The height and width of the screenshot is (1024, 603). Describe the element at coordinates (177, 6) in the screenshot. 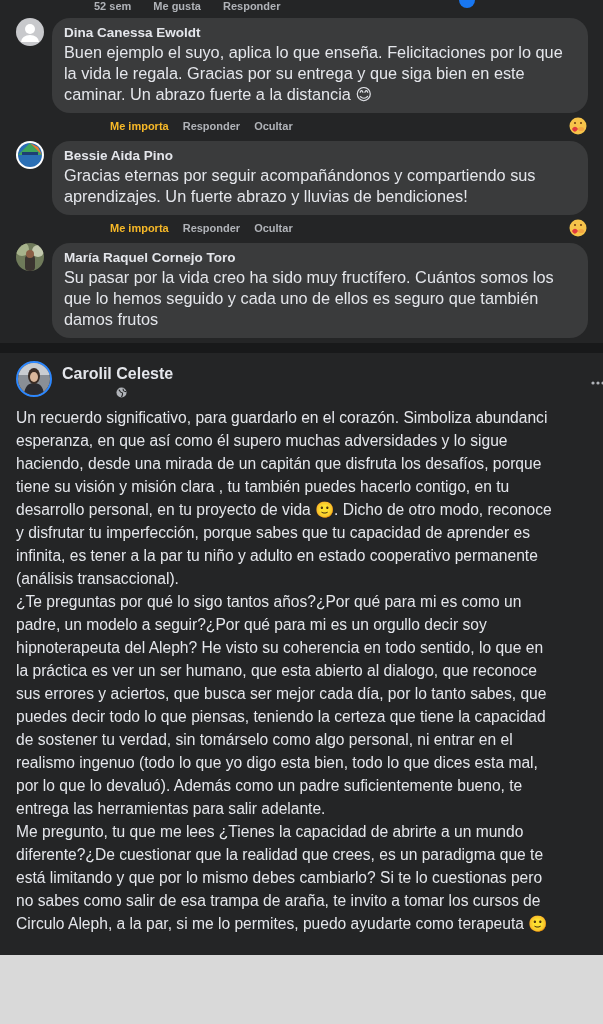

I see `like-link: Me gusta` at that location.